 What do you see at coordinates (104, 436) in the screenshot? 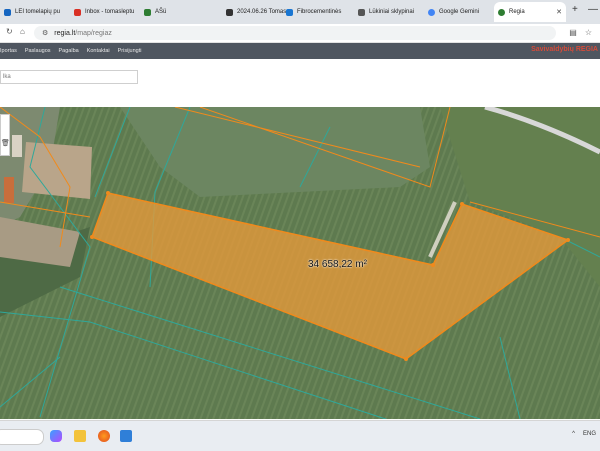
I see `firefox-icon` at bounding box center [104, 436].